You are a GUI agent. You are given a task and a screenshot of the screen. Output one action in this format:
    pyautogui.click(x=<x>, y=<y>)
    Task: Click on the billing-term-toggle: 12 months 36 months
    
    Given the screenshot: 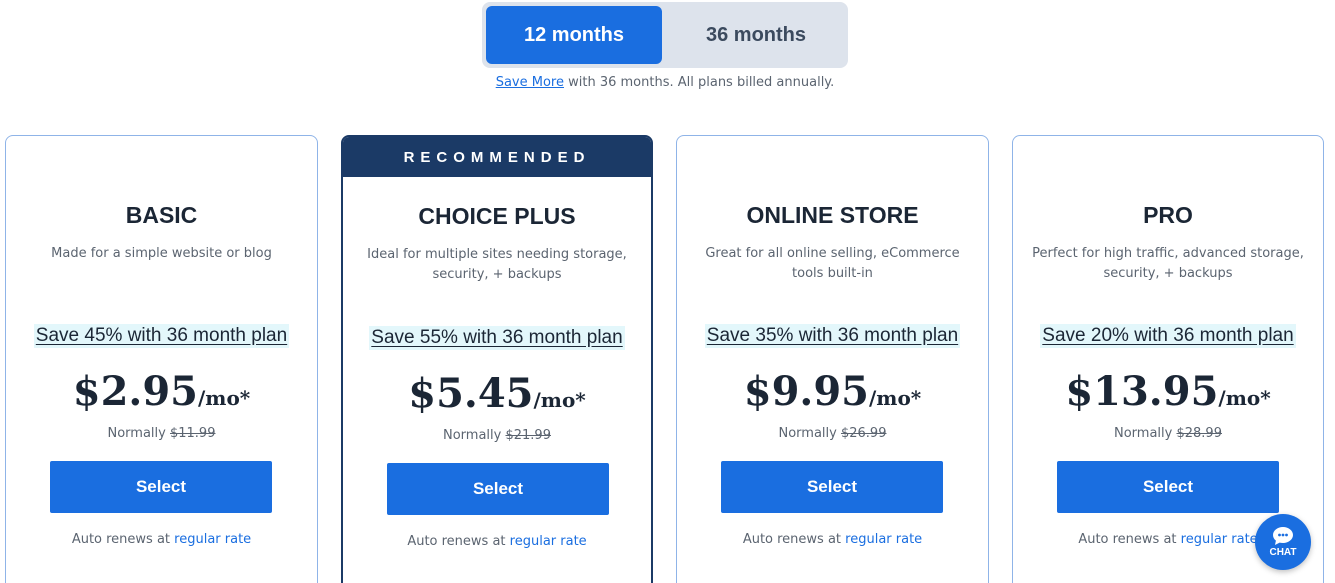 What is the action you would take?
    pyautogui.click(x=665, y=35)
    